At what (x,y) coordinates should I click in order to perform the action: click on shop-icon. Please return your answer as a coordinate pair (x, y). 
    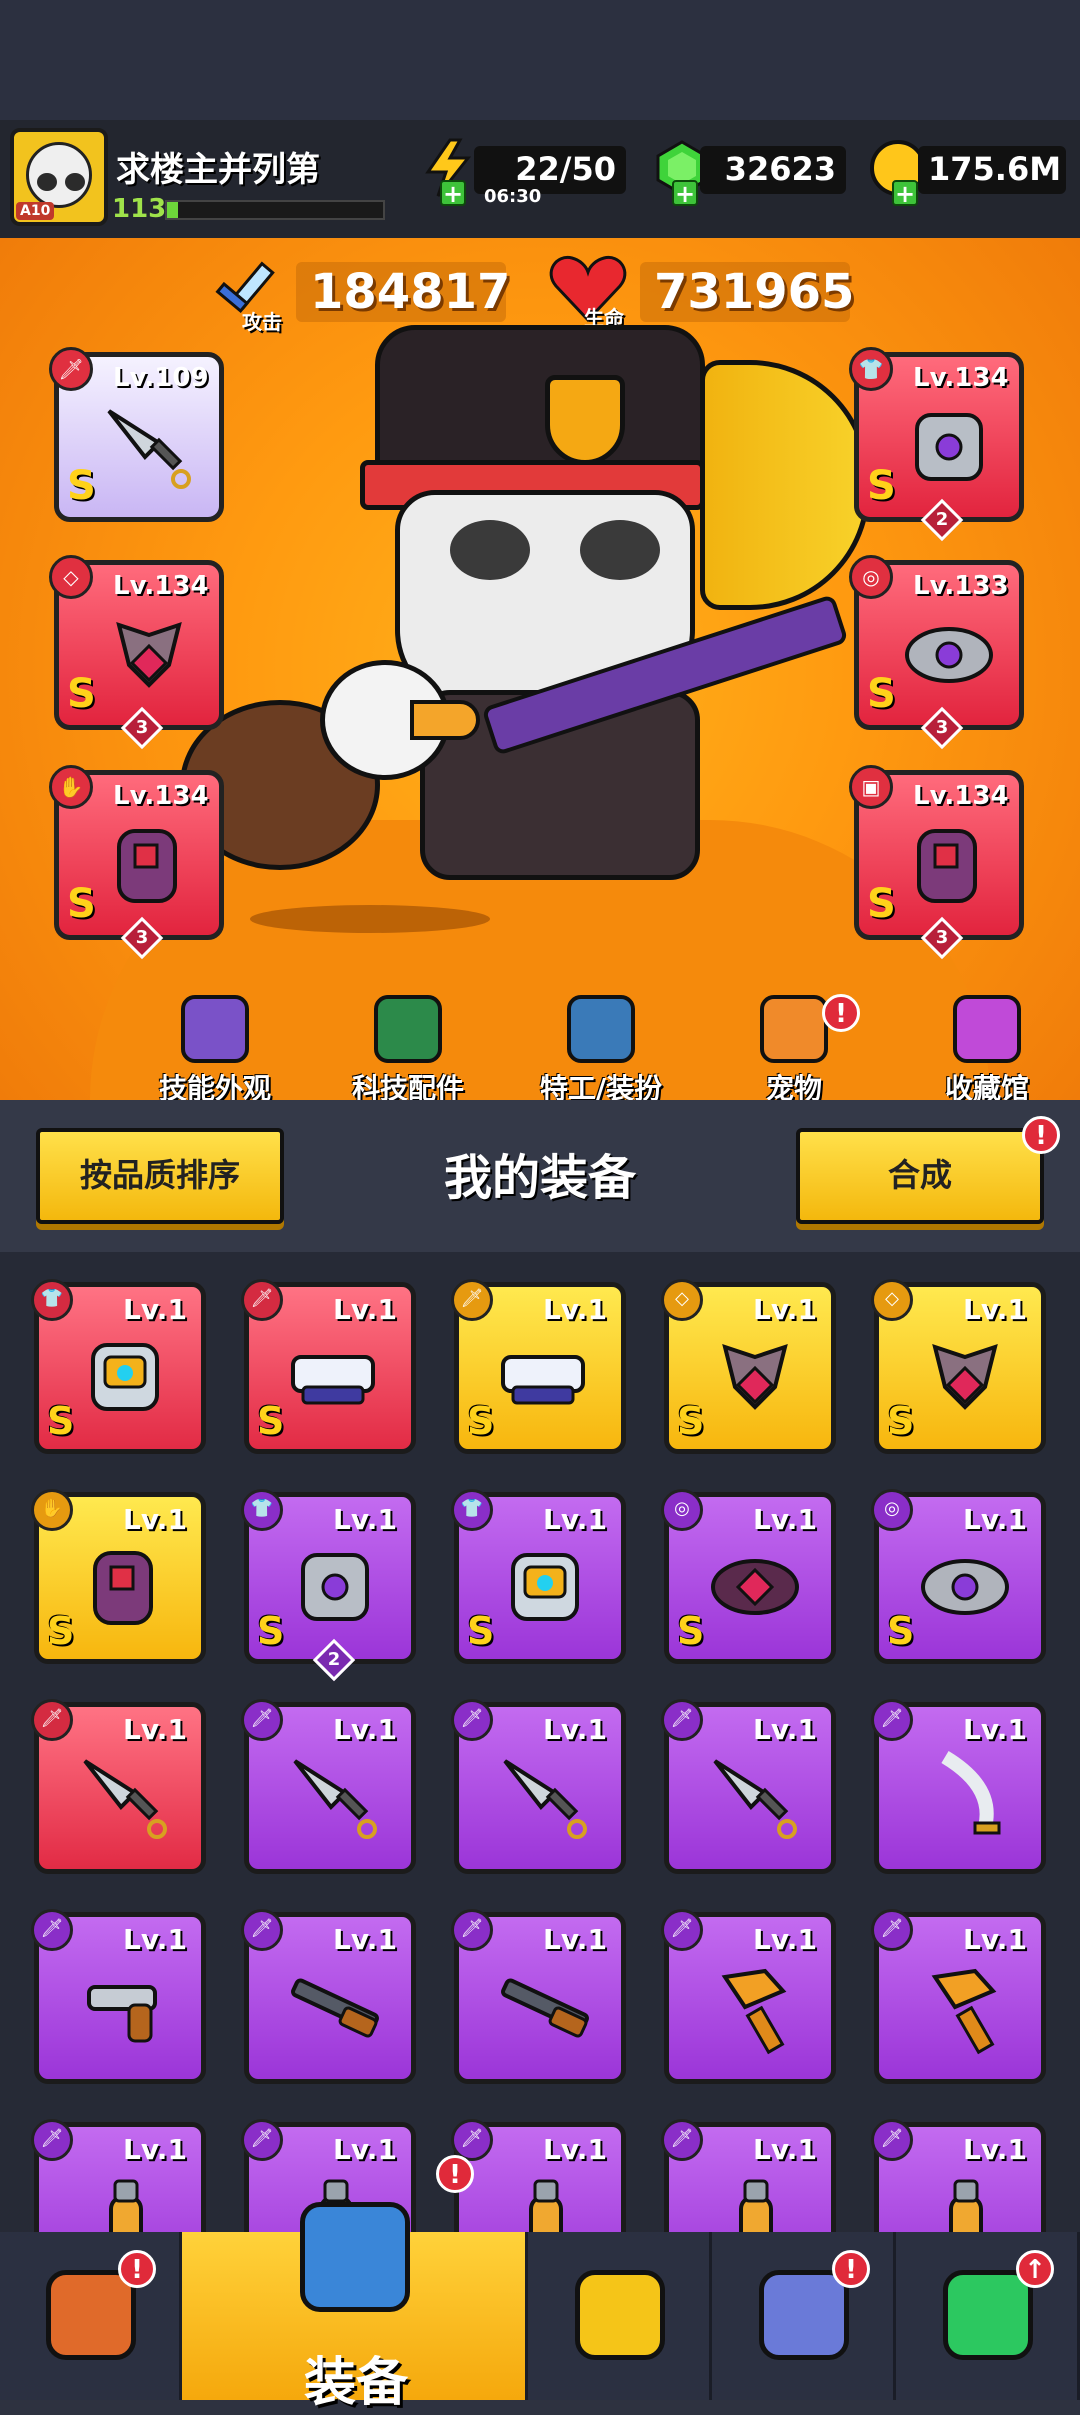
    Looking at the image, I should click on (91, 2315).